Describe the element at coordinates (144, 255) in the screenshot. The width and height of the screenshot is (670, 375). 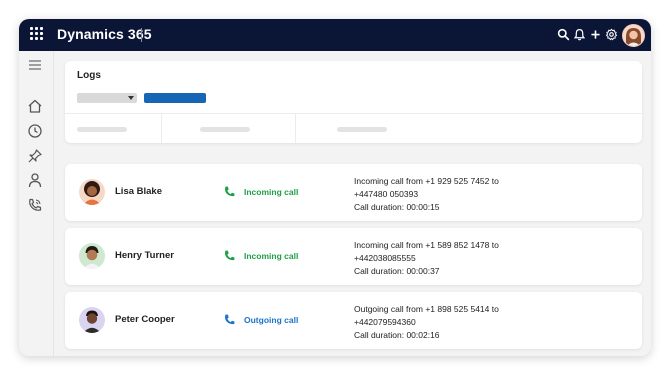
I see `contact-name: Henry Turner` at that location.